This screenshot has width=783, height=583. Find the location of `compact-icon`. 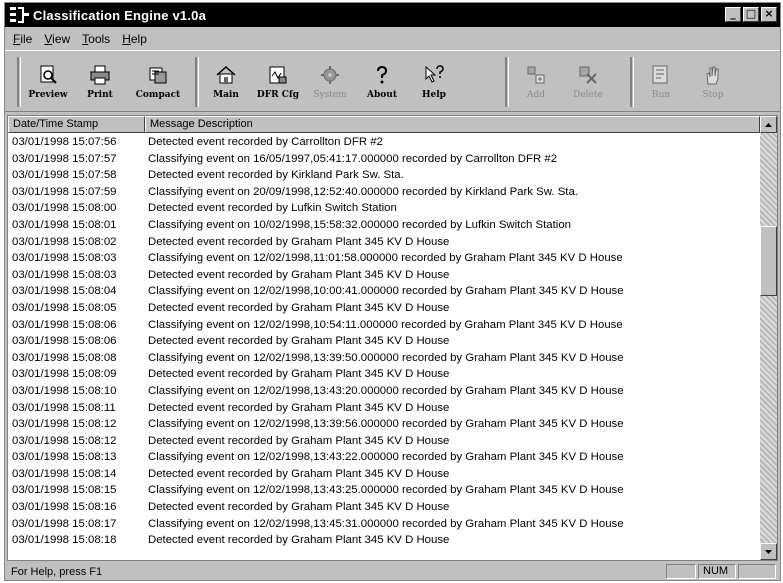

compact-icon is located at coordinates (158, 75).